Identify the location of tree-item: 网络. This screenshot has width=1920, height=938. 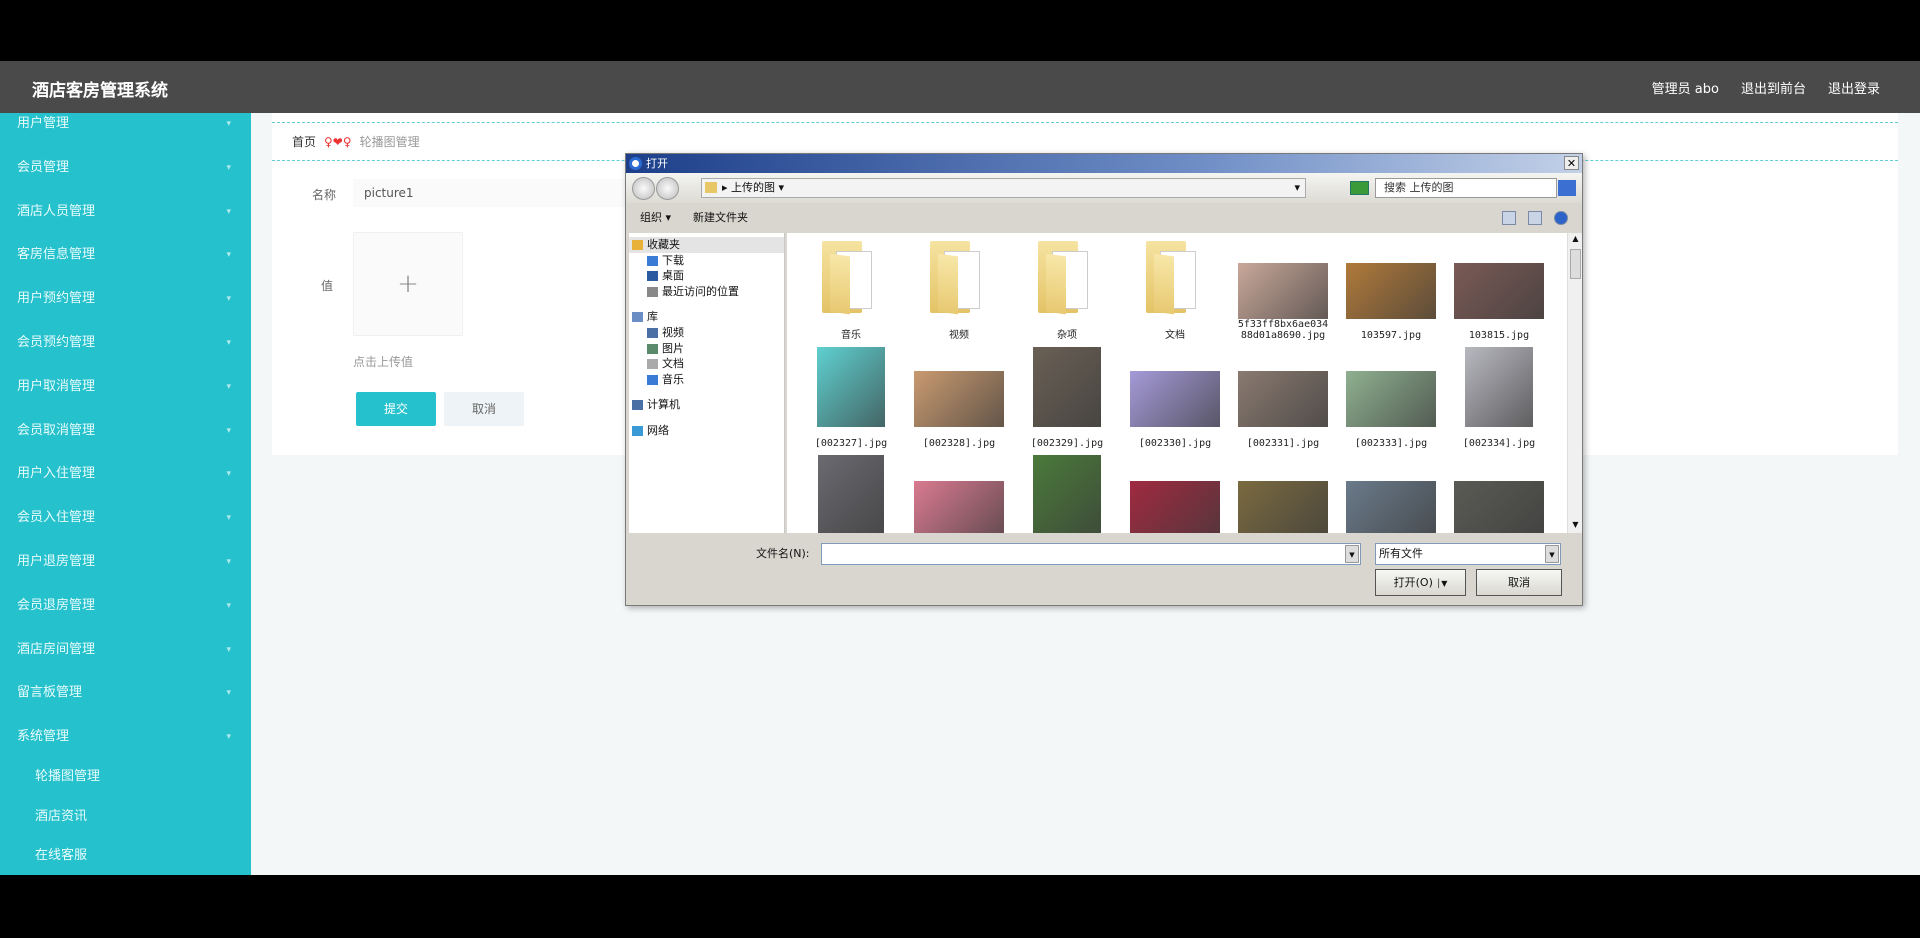
(706, 431).